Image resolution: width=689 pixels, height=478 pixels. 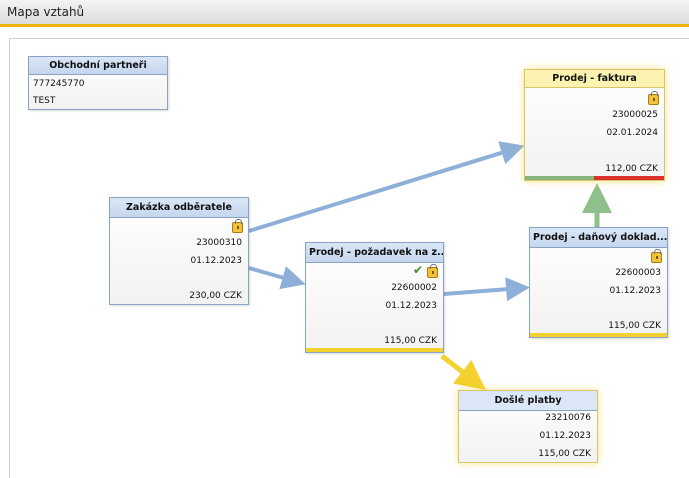 What do you see at coordinates (638, 273) in the screenshot?
I see `tax-document-number: 22600003` at bounding box center [638, 273].